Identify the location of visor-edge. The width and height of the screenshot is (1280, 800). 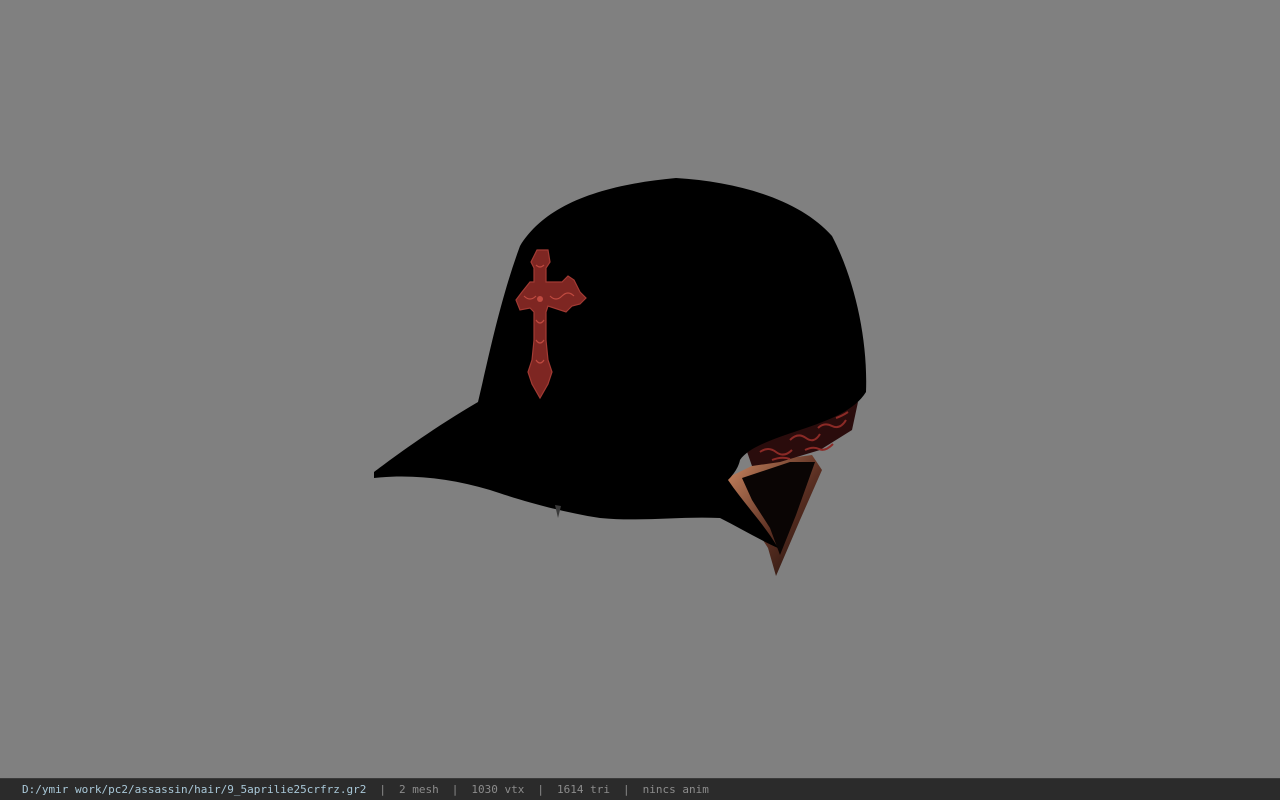
(558, 511).